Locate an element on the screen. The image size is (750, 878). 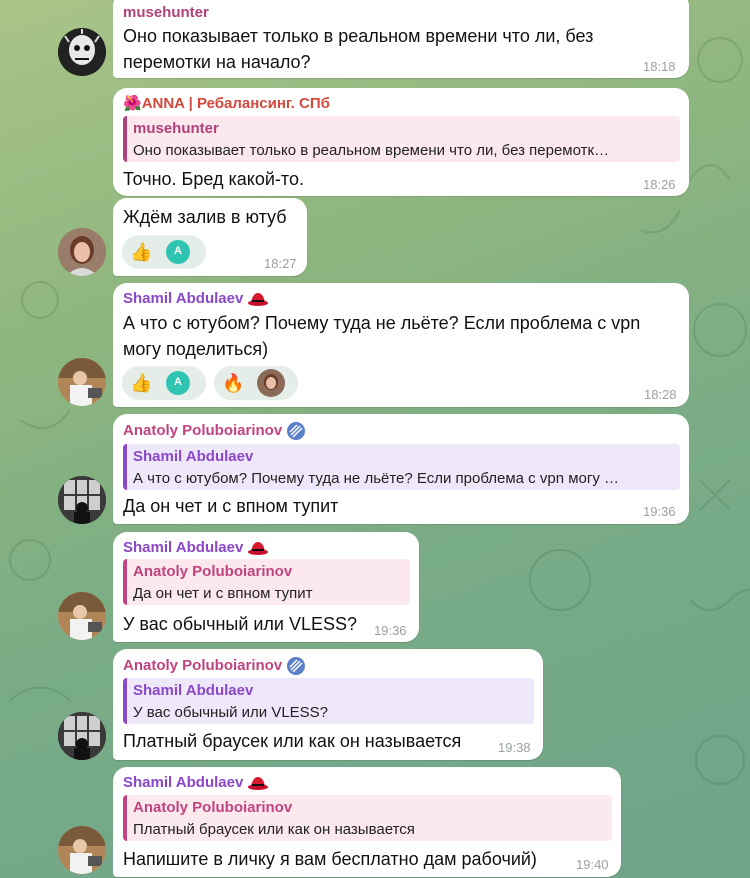
reaction-user-avatar is located at coordinates (271, 383).